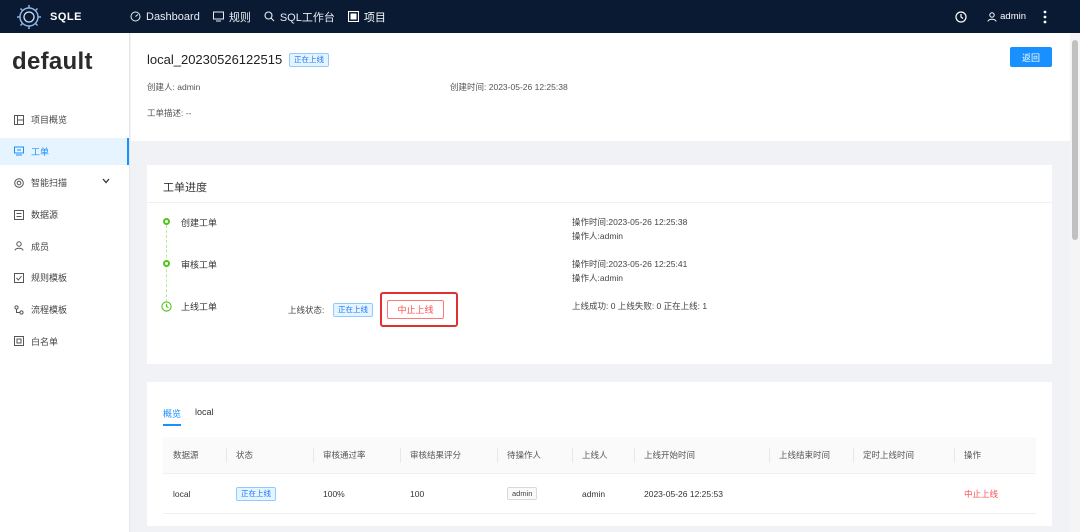  What do you see at coordinates (239, 17) in the screenshot?
I see `nav-rules-label: 规则` at bounding box center [239, 17].